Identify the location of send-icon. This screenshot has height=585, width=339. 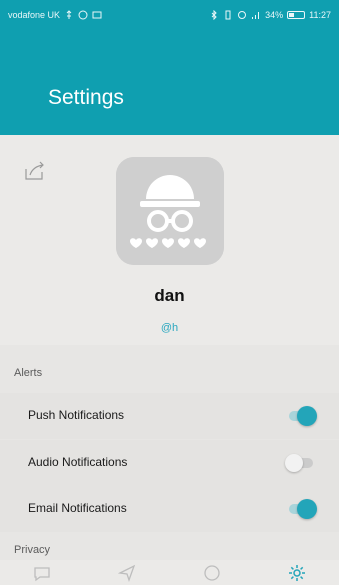
(126, 573).